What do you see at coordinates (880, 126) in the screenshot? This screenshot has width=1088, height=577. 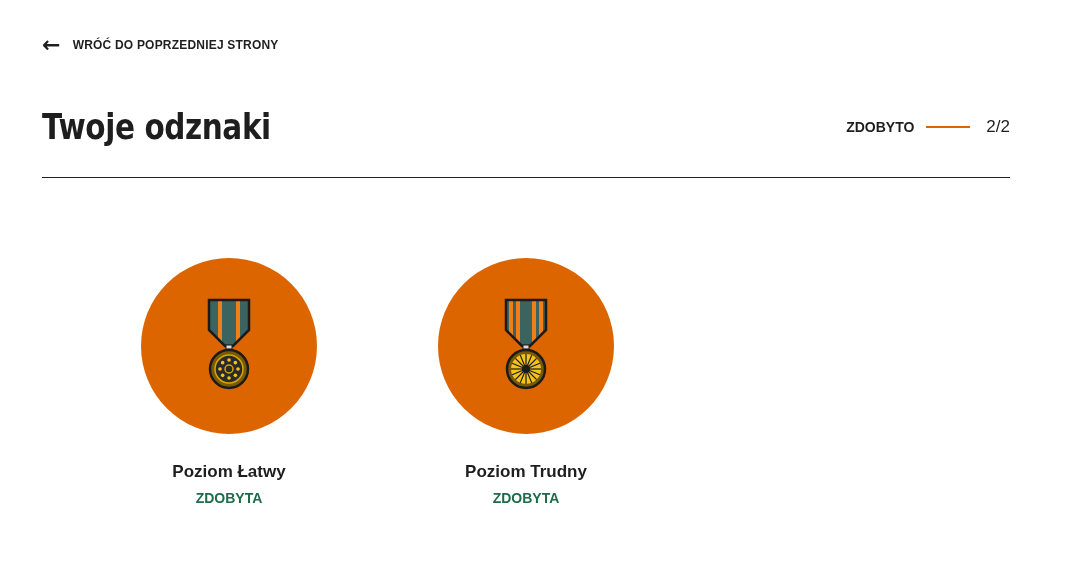 I see `progress-label: ZDOBYTO` at bounding box center [880, 126].